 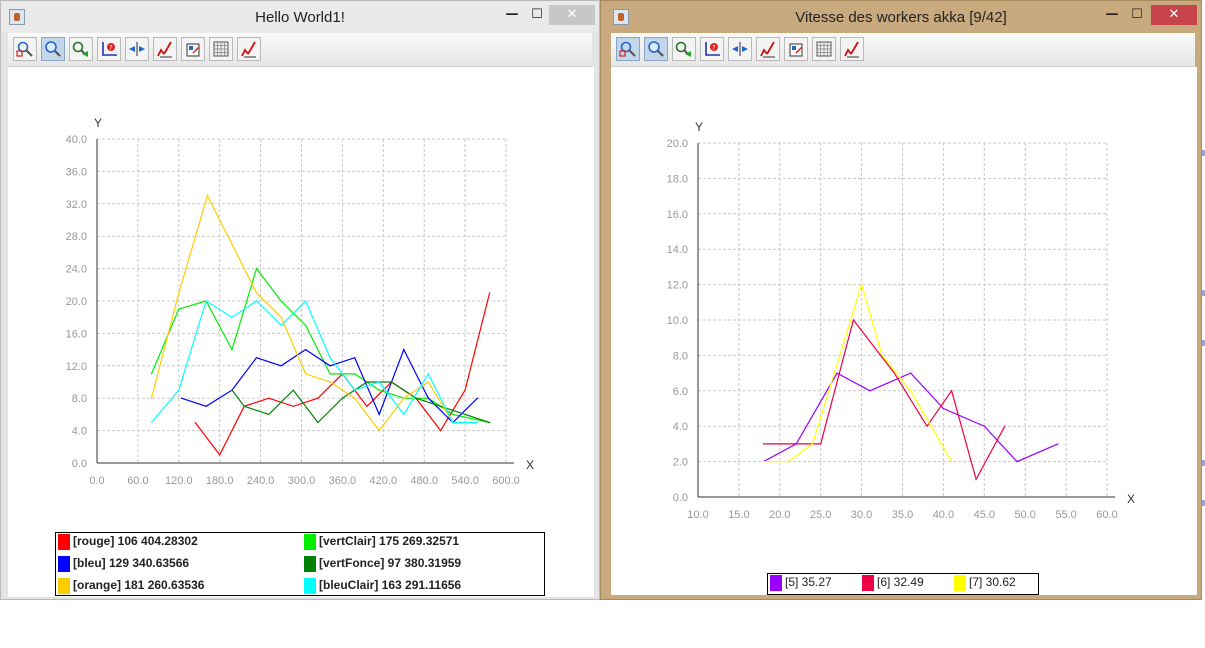 What do you see at coordinates (680, 392) in the screenshot?
I see `y-tick-label: 6.0` at bounding box center [680, 392].